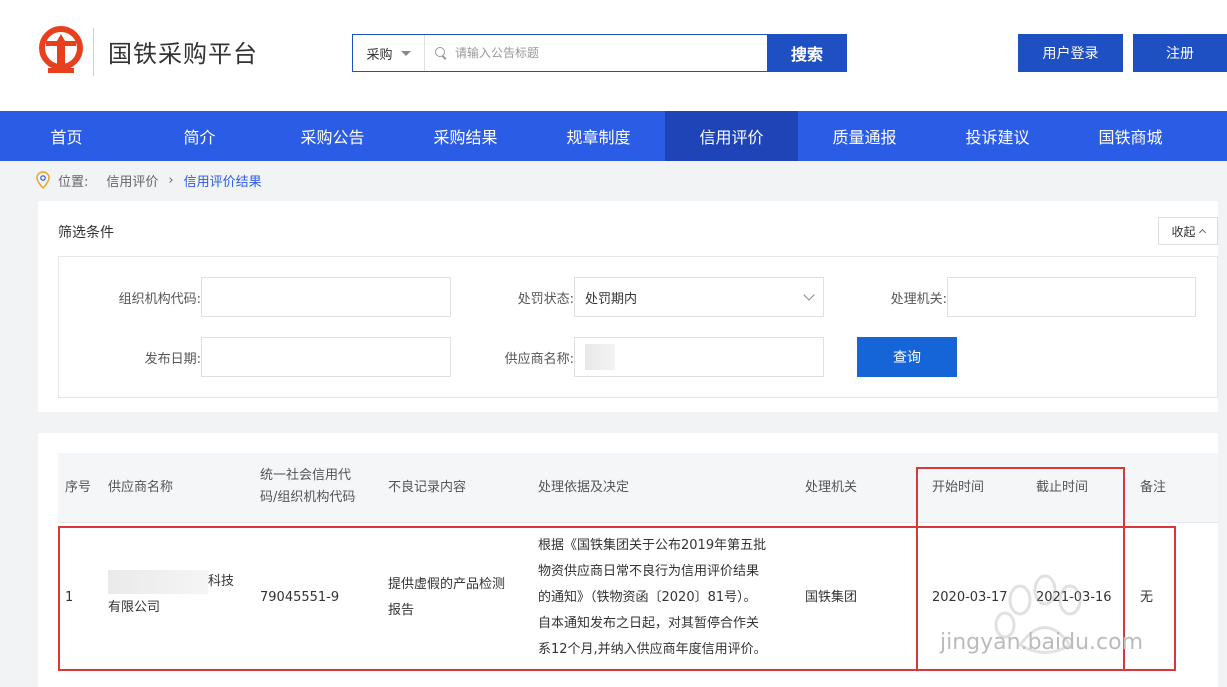 This screenshot has width=1227, height=687. What do you see at coordinates (73, 182) in the screenshot?
I see `breadcrumb-prefix: 位置:` at bounding box center [73, 182].